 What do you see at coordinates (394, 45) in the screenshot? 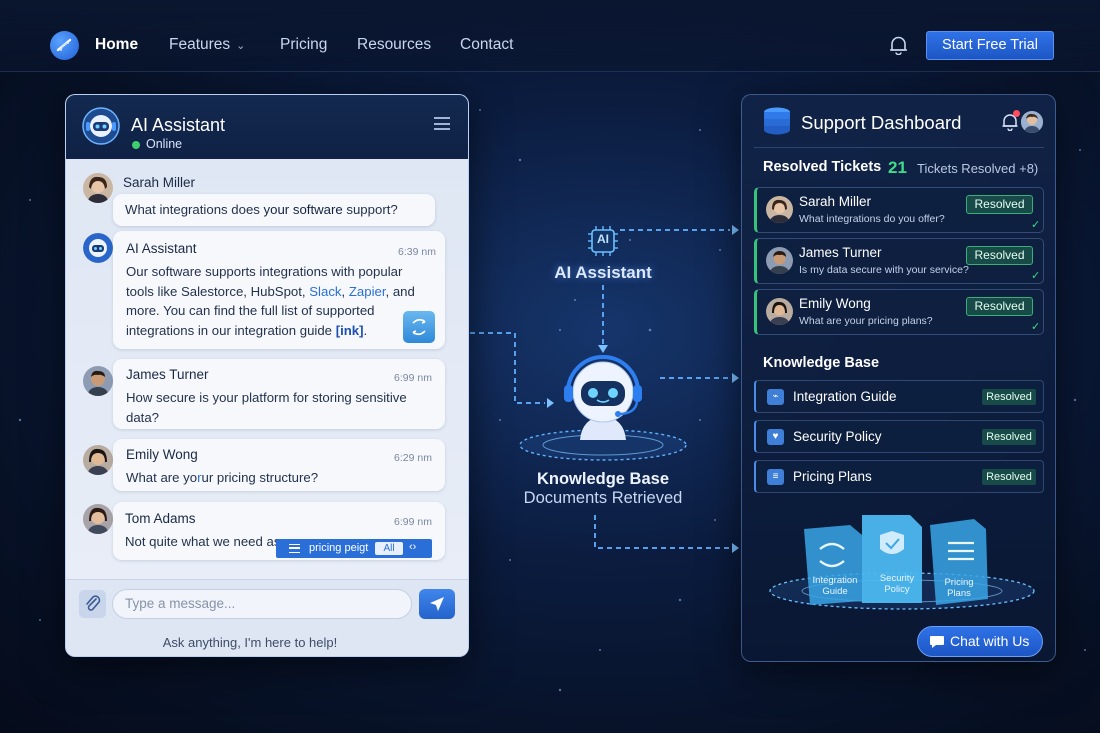
I see `nav-resources: Resources` at bounding box center [394, 45].